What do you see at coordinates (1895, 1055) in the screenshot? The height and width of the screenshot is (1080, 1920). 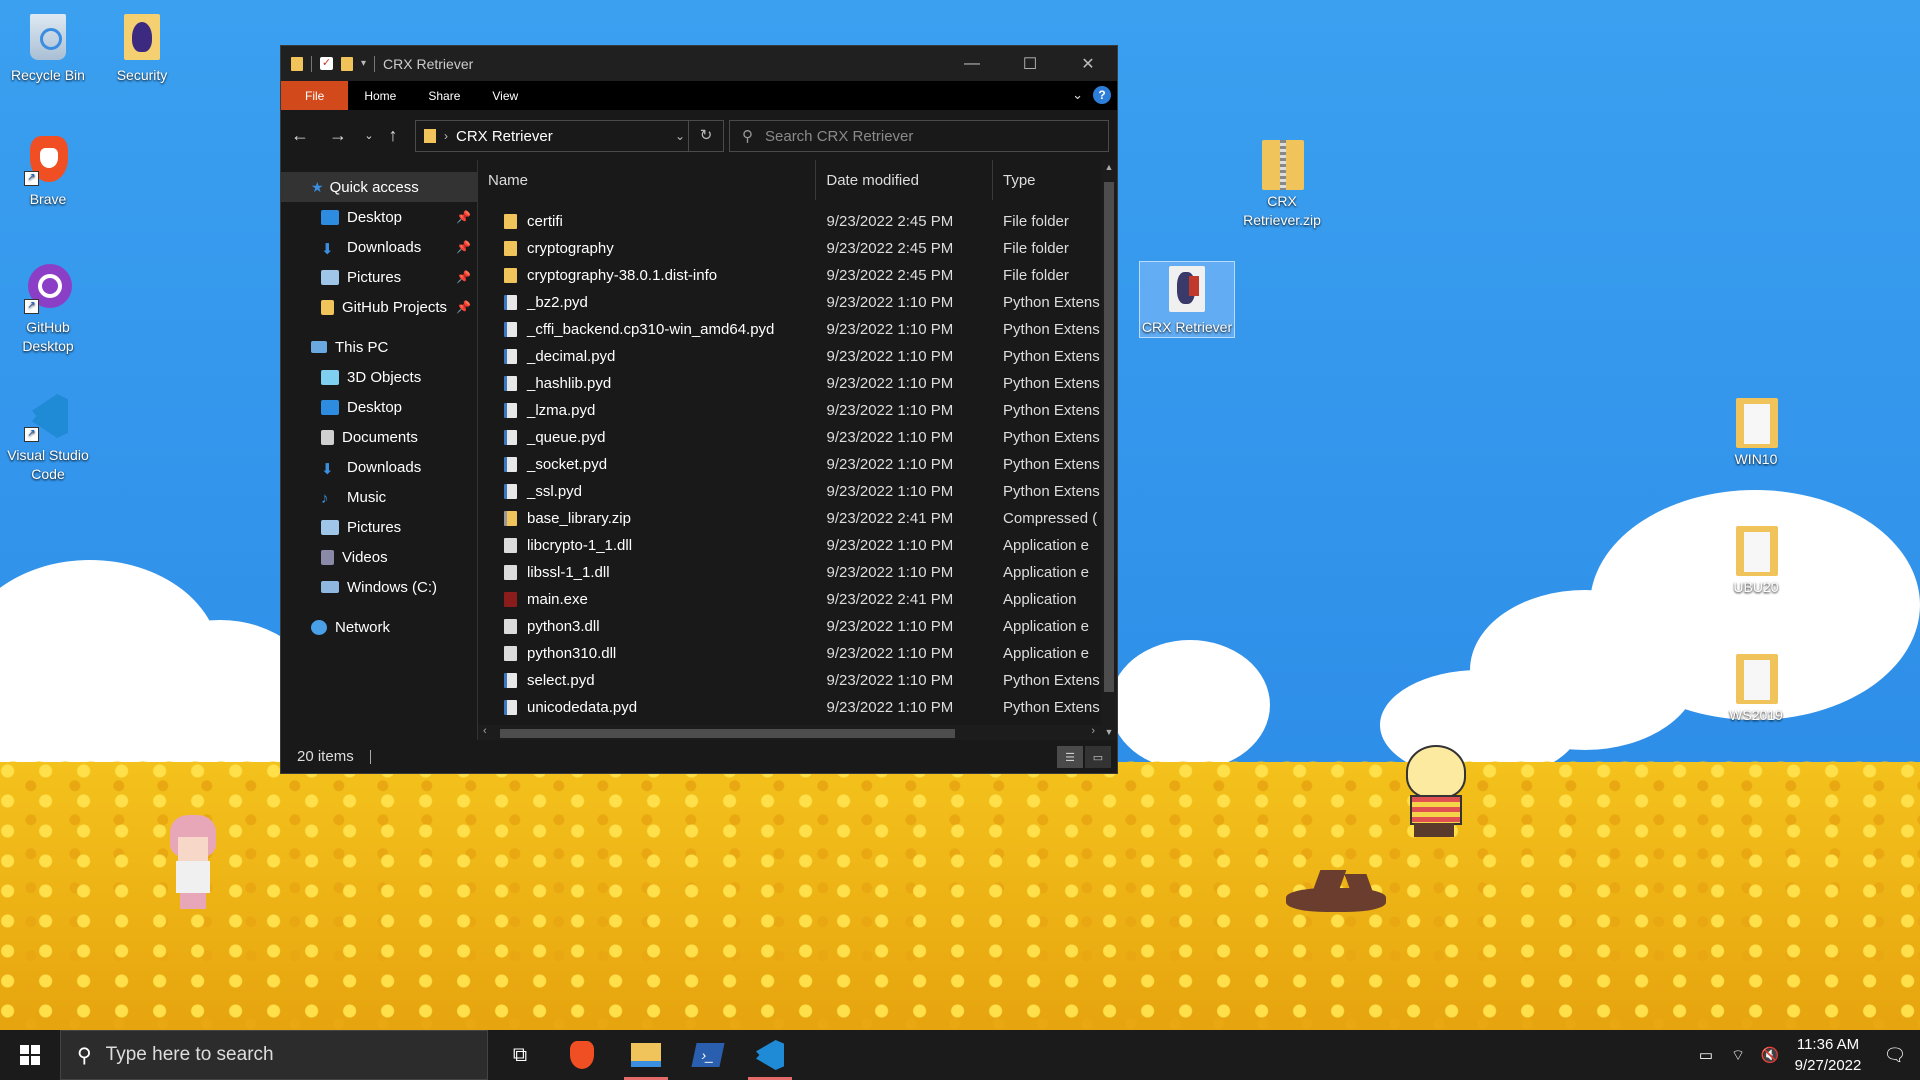 I see `notification-icon: 🗨` at bounding box center [1895, 1055].